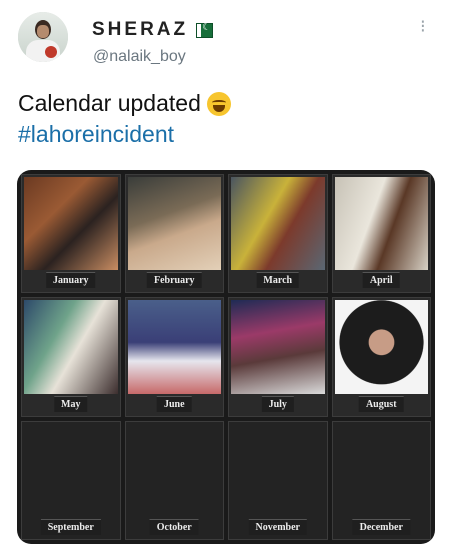 Image resolution: width=450 pixels, height=551 pixels. Describe the element at coordinates (278, 280) in the screenshot. I see `month-label: March` at that location.